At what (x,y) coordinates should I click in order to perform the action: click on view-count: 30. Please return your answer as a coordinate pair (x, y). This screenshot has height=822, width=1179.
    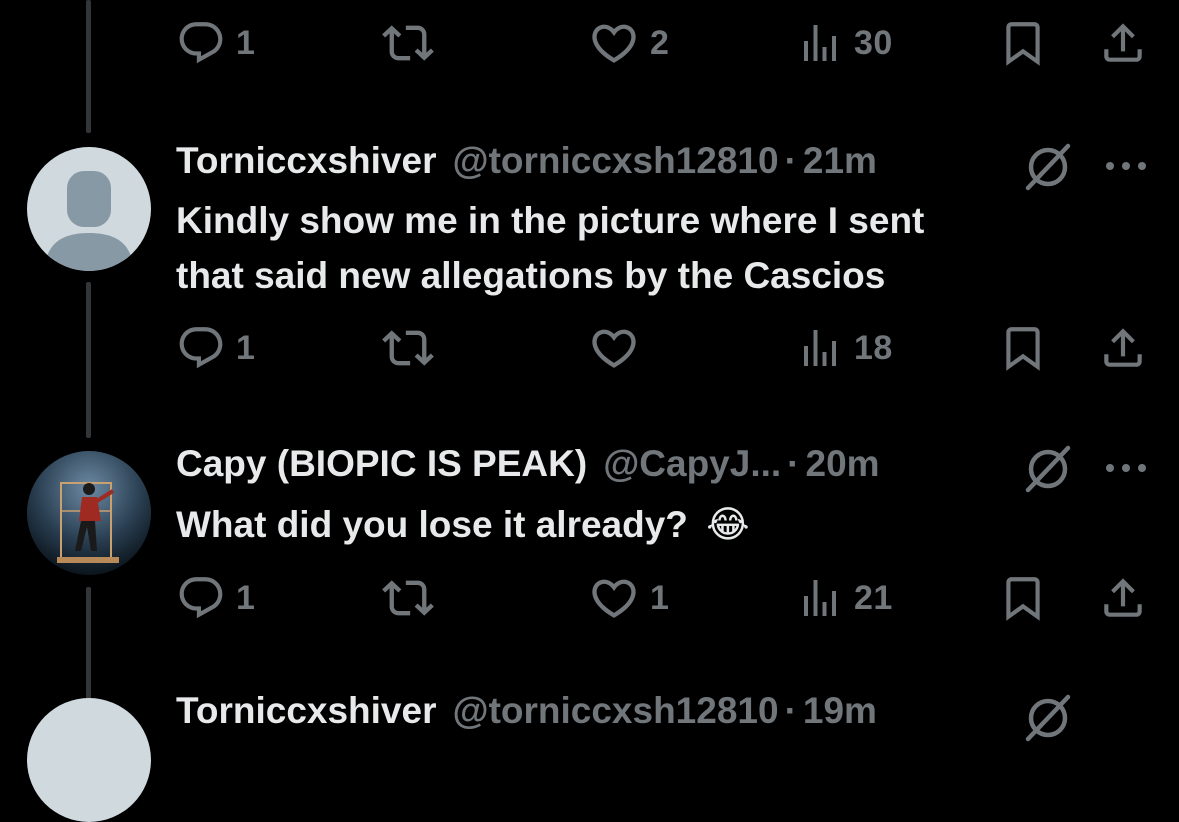
    Looking at the image, I should click on (873, 42).